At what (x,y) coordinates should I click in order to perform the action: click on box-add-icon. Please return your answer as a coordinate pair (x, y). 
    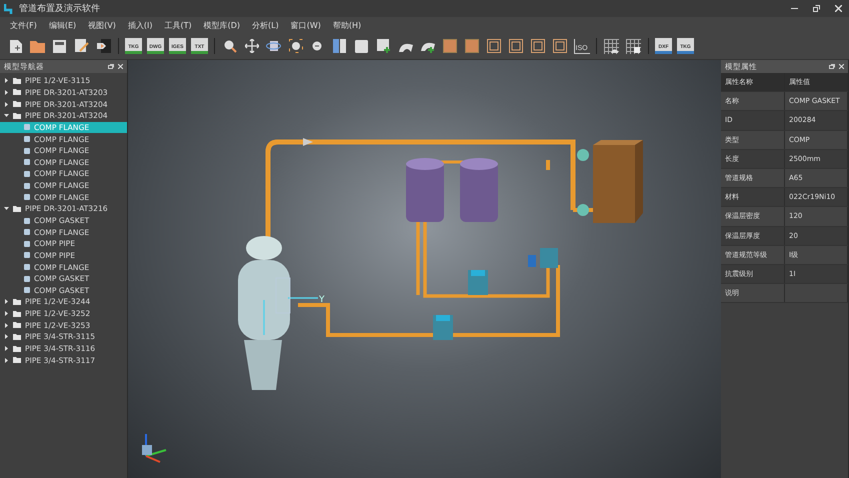
    Looking at the image, I should click on (383, 46).